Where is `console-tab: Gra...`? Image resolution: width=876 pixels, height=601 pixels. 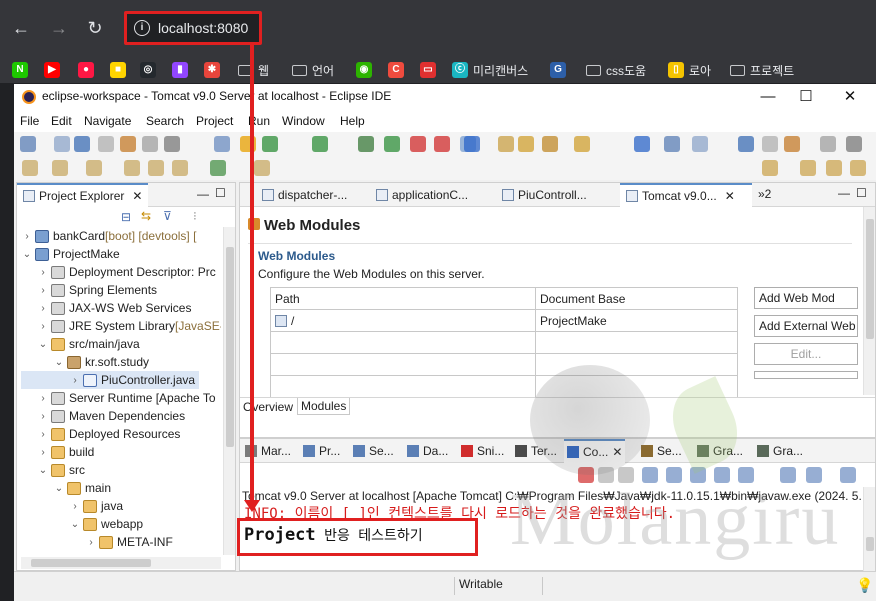 console-tab: Gra... is located at coordinates (780, 451).